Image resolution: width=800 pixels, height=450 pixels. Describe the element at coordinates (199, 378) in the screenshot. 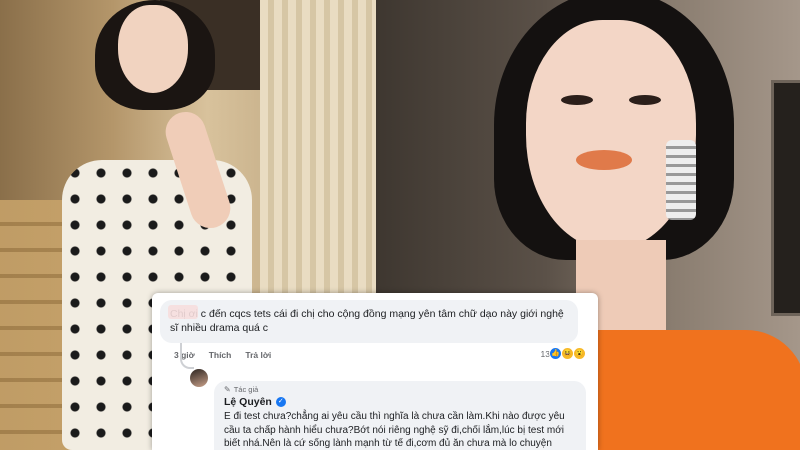

I see `avatar` at that location.